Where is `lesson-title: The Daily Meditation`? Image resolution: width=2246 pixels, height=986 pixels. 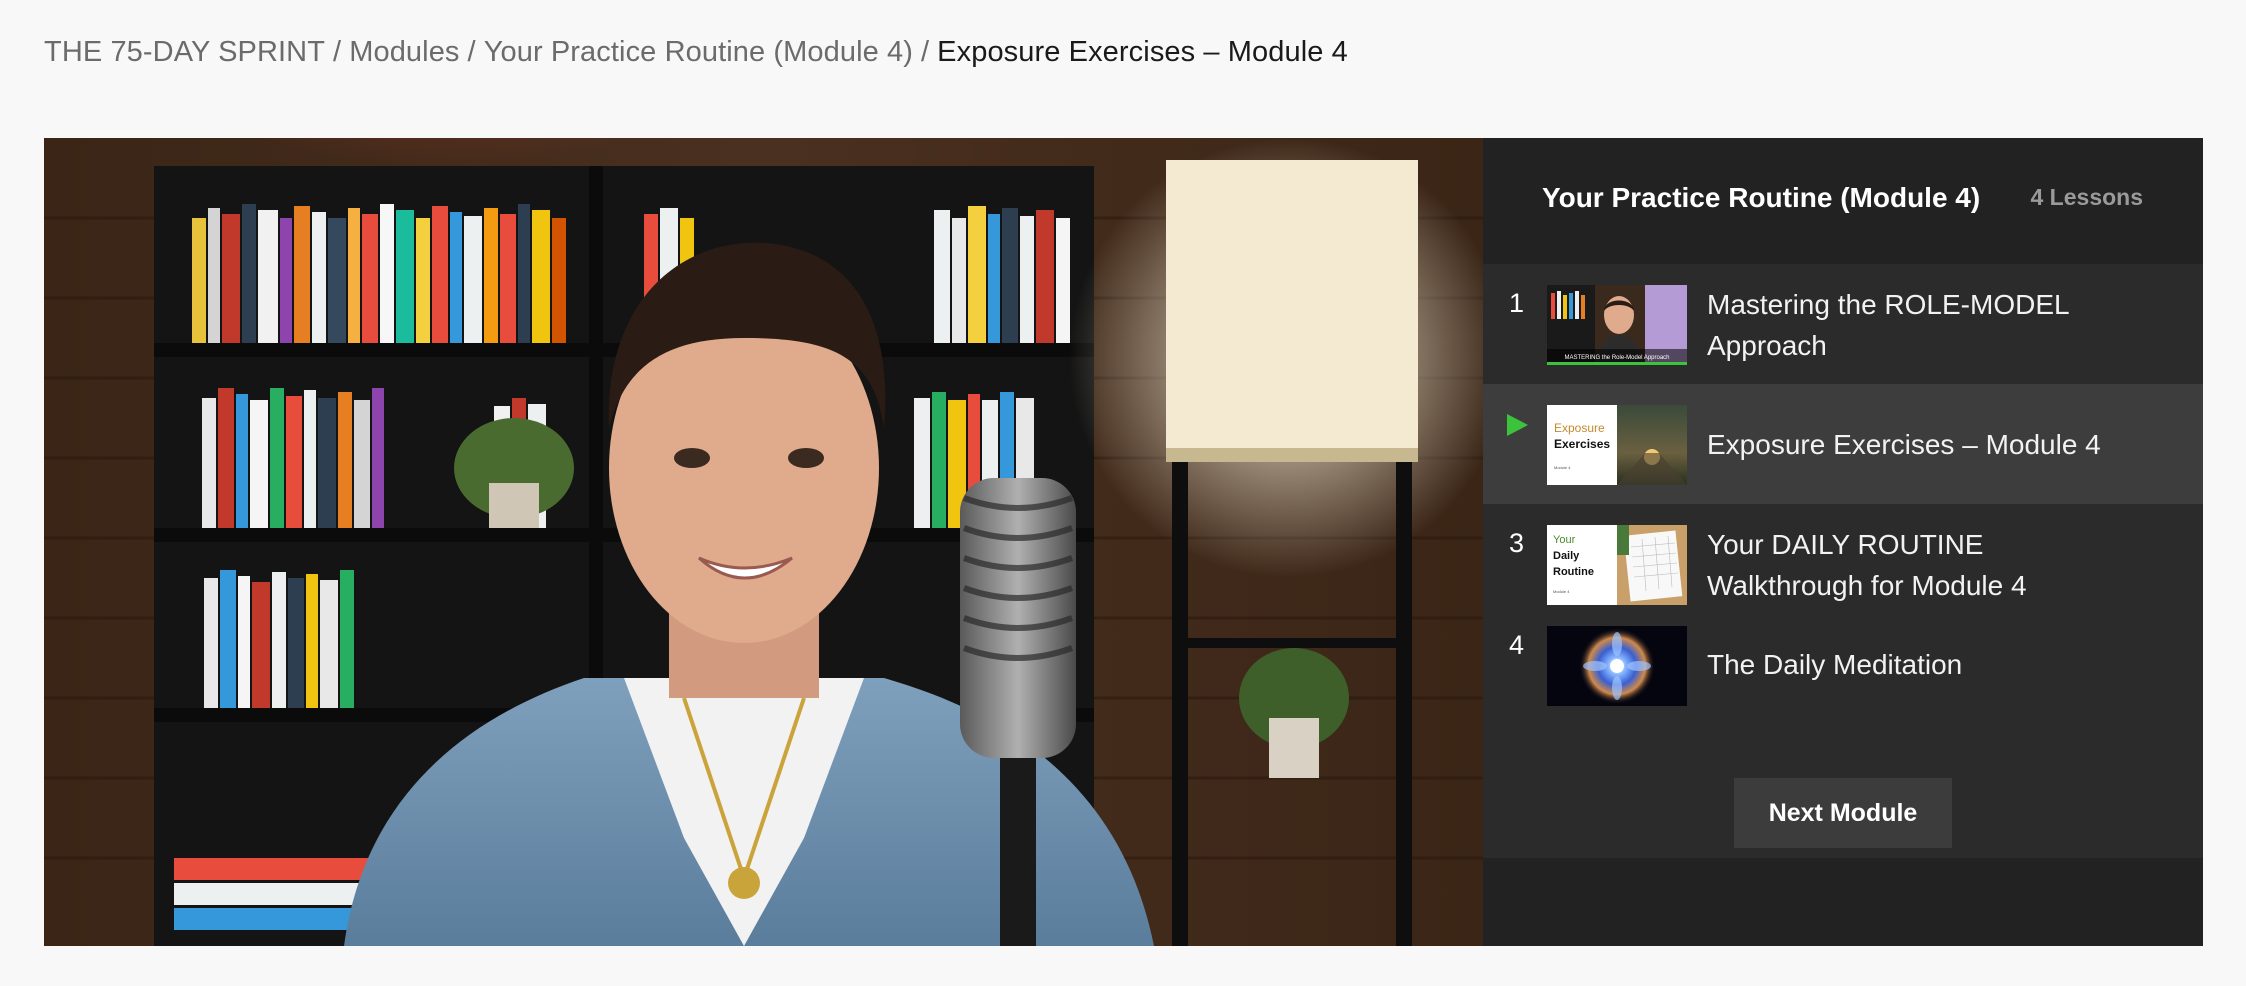 lesson-title: The Daily Meditation is located at coordinates (1835, 664).